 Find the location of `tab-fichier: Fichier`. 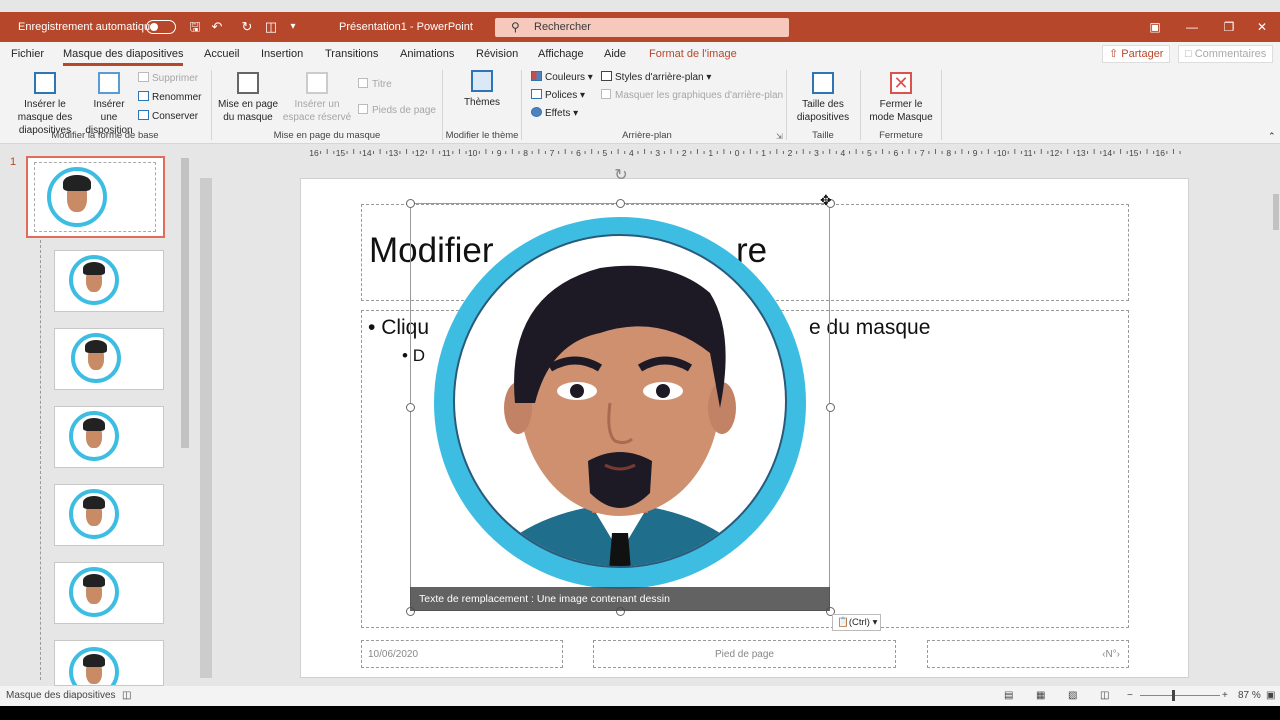

tab-fichier: Fichier is located at coordinates (27, 54).